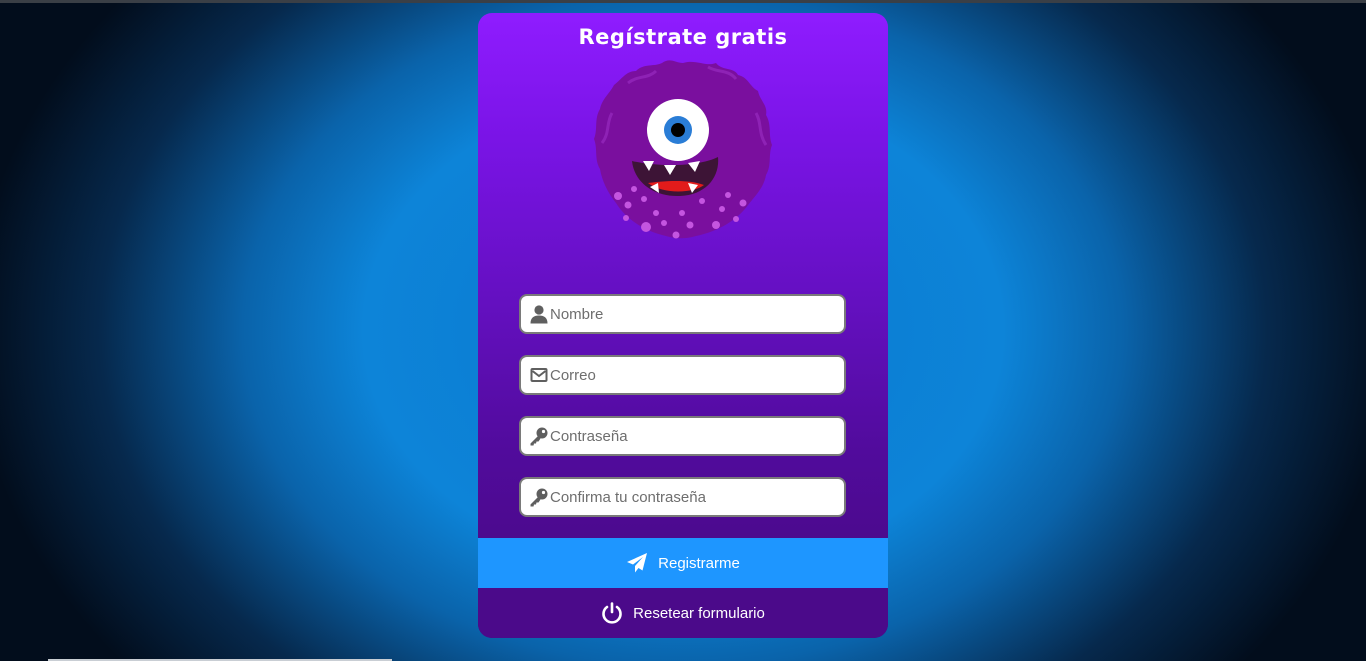  I want to click on confirm-password-field, so click(682, 497).